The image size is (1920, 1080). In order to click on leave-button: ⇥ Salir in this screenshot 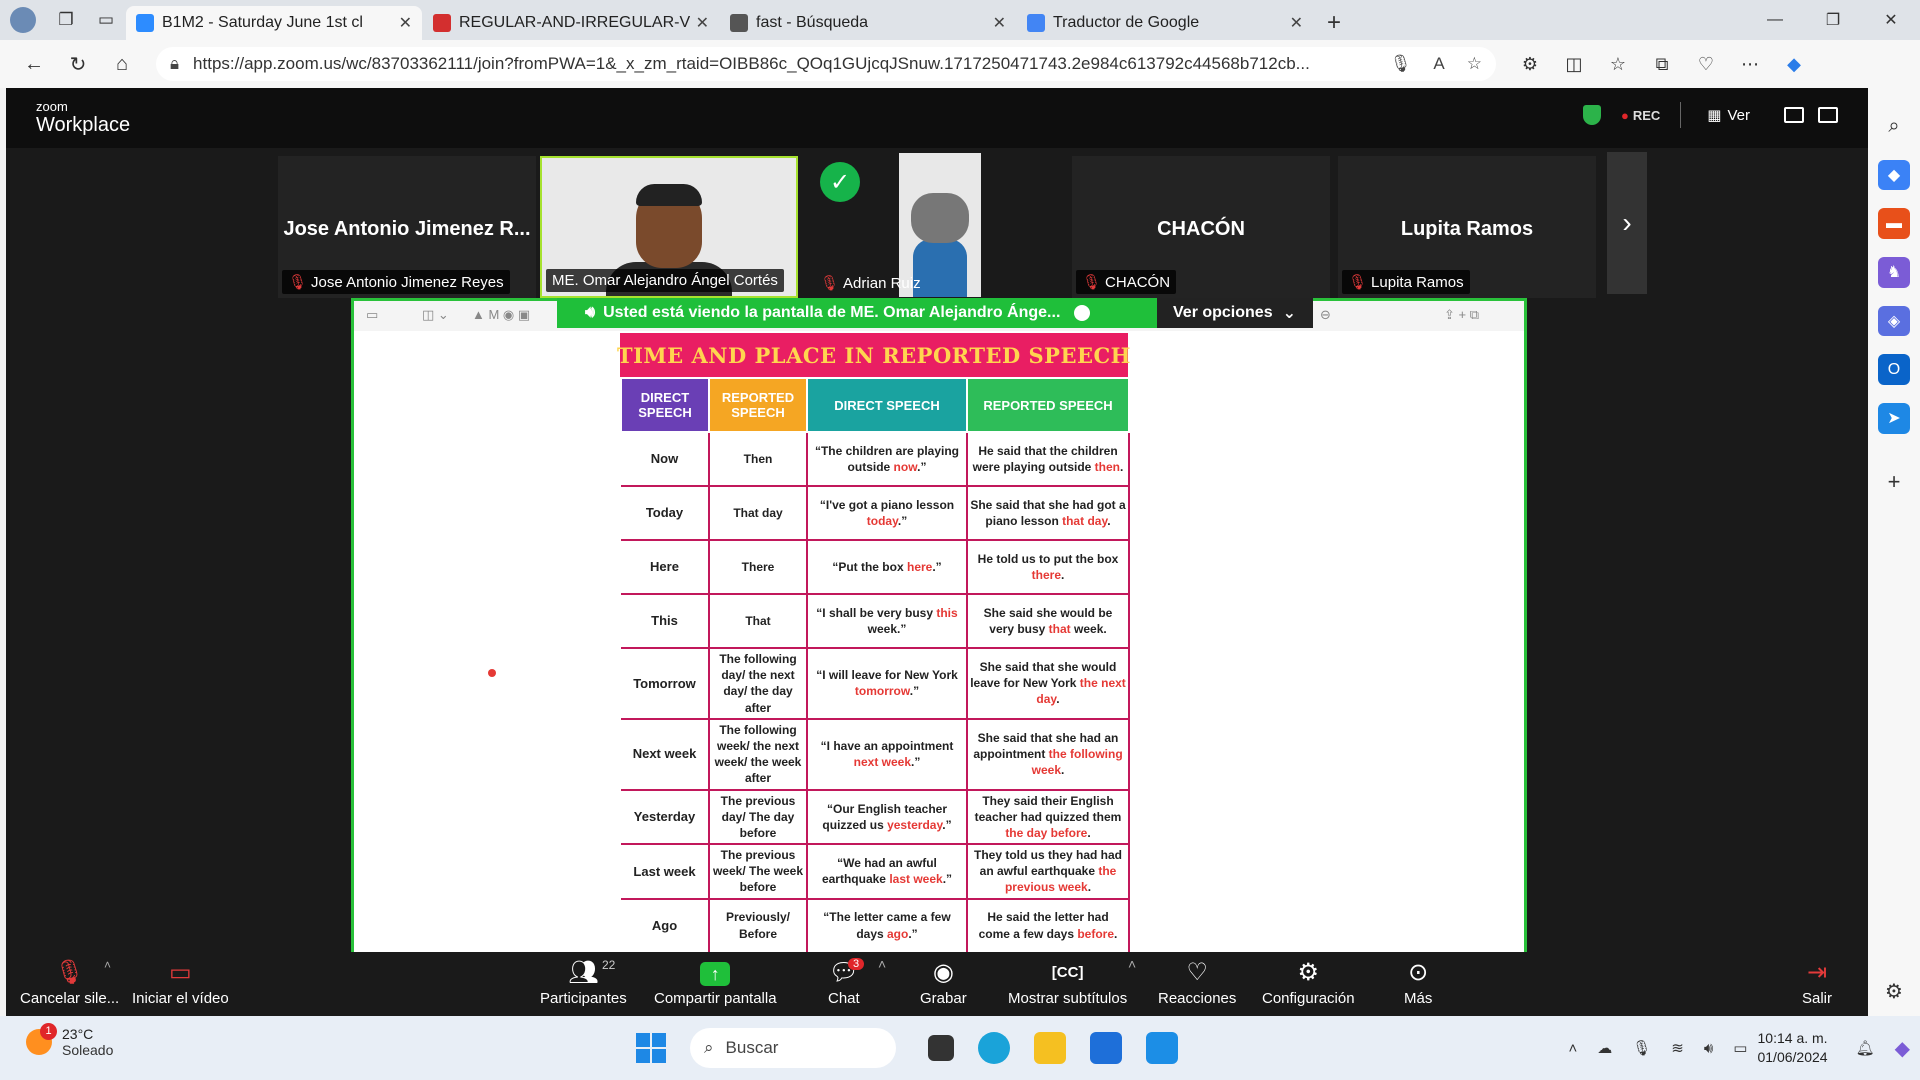, I will do `click(1817, 982)`.